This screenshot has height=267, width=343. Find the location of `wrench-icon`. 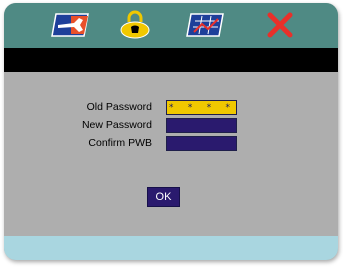

wrench-icon is located at coordinates (70, 25).